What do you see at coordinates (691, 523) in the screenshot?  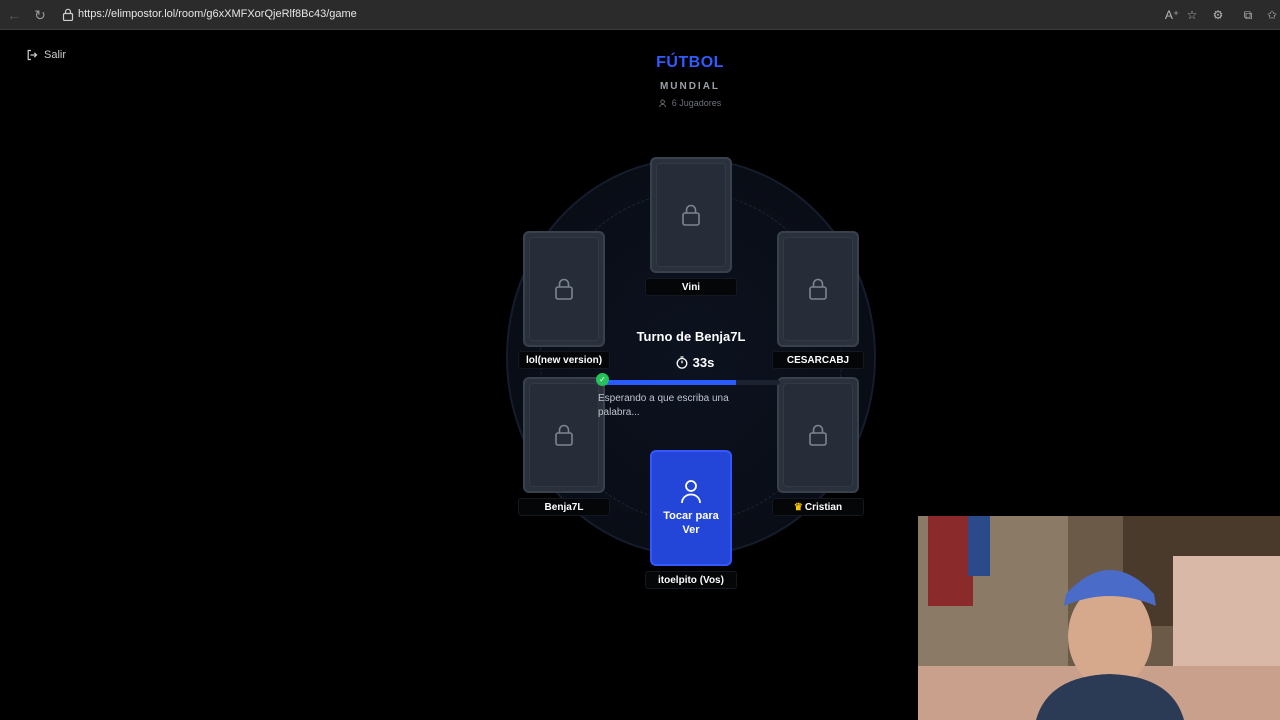 I see `my-card-label: Tocar para Ver` at bounding box center [691, 523].